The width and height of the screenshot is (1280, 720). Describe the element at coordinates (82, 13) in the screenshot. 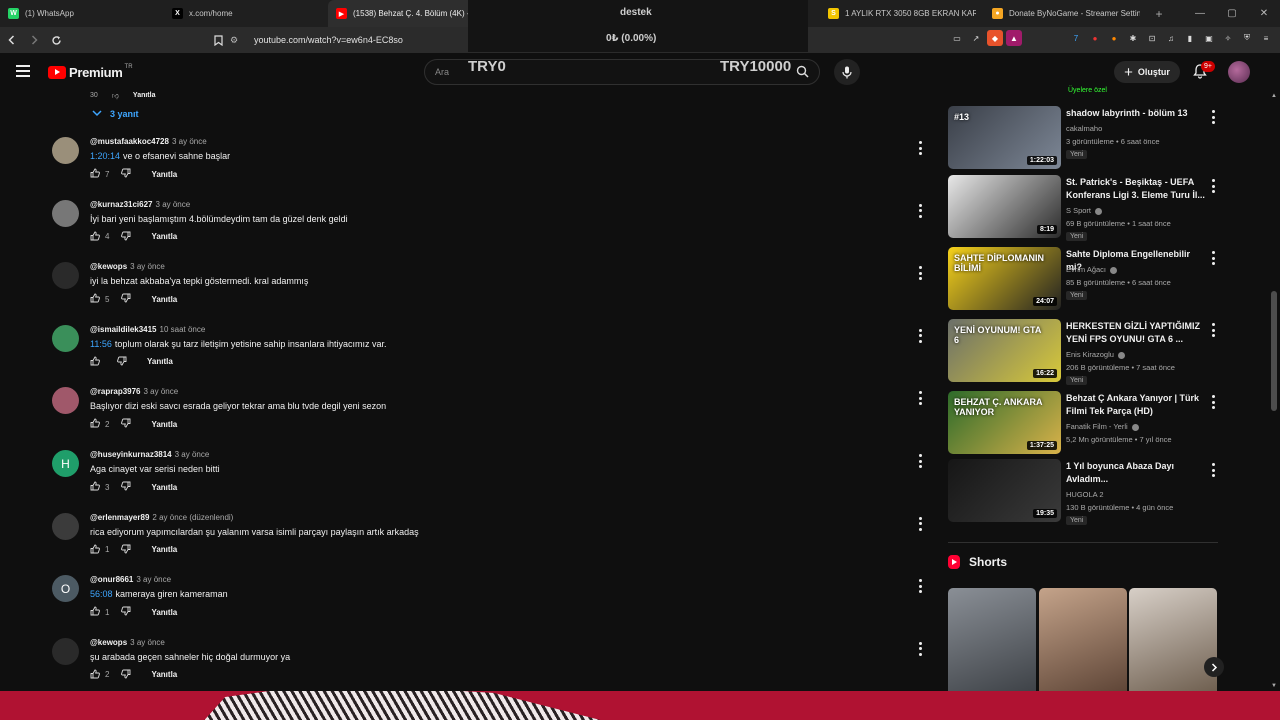

I see `browser-tab: W (1) WhatsApp` at that location.